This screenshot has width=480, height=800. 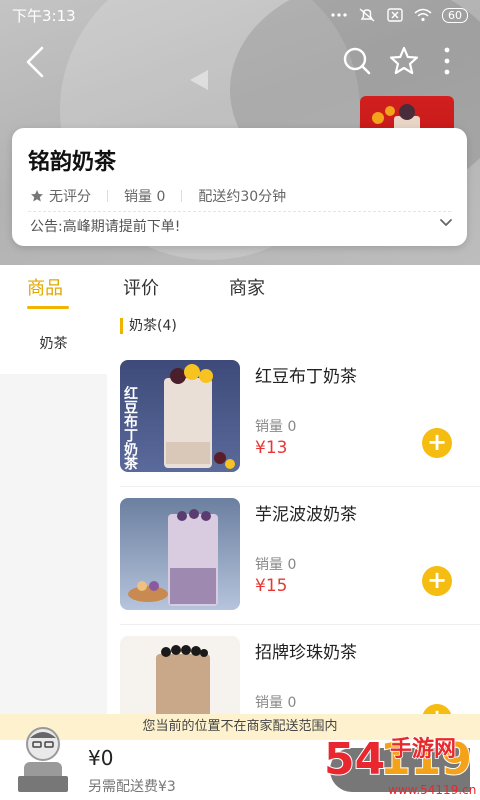 What do you see at coordinates (53, 343) in the screenshot?
I see `sidebar-item-milk-tea: 奶茶` at bounding box center [53, 343].